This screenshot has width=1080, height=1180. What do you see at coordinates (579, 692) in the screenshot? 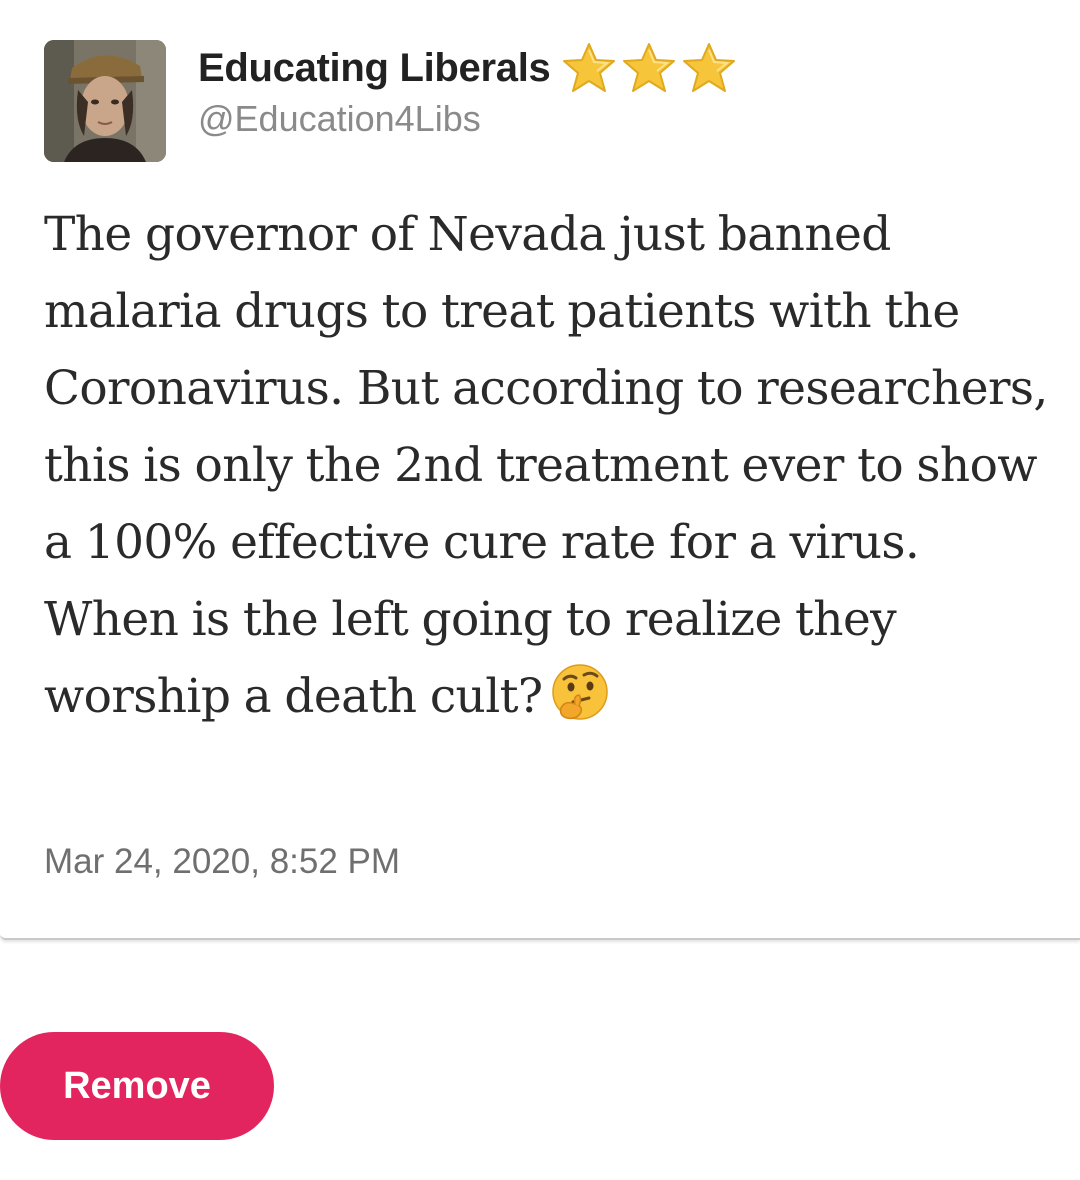
I see `thinking-face-icon` at bounding box center [579, 692].